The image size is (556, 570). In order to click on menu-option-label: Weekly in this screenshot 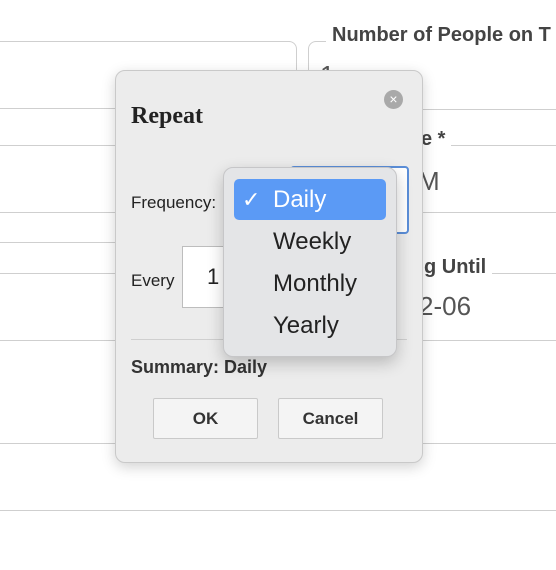, I will do `click(312, 241)`.